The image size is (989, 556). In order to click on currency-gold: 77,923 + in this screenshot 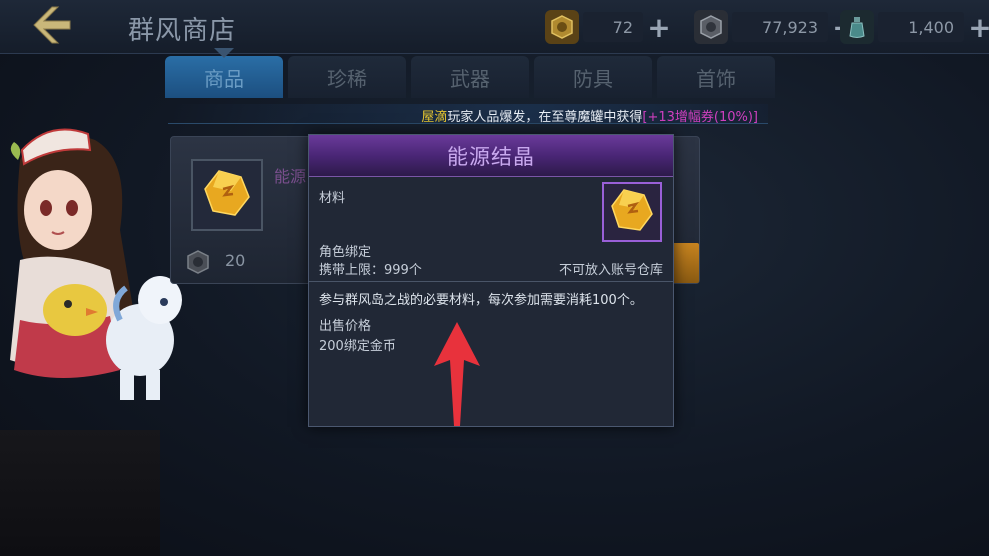, I will do `click(776, 27)`.